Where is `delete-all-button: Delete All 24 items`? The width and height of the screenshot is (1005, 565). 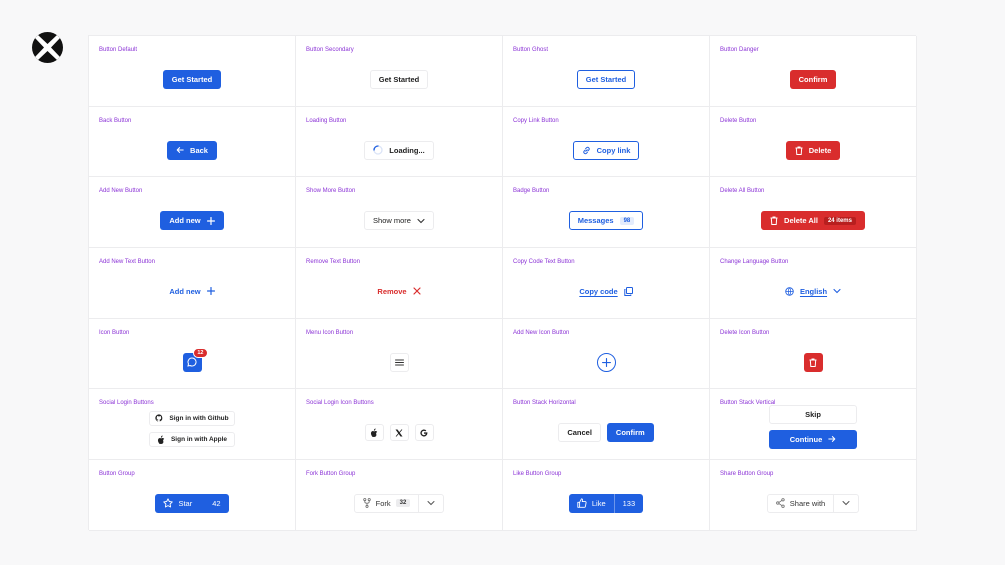 delete-all-button: Delete All 24 items is located at coordinates (813, 221).